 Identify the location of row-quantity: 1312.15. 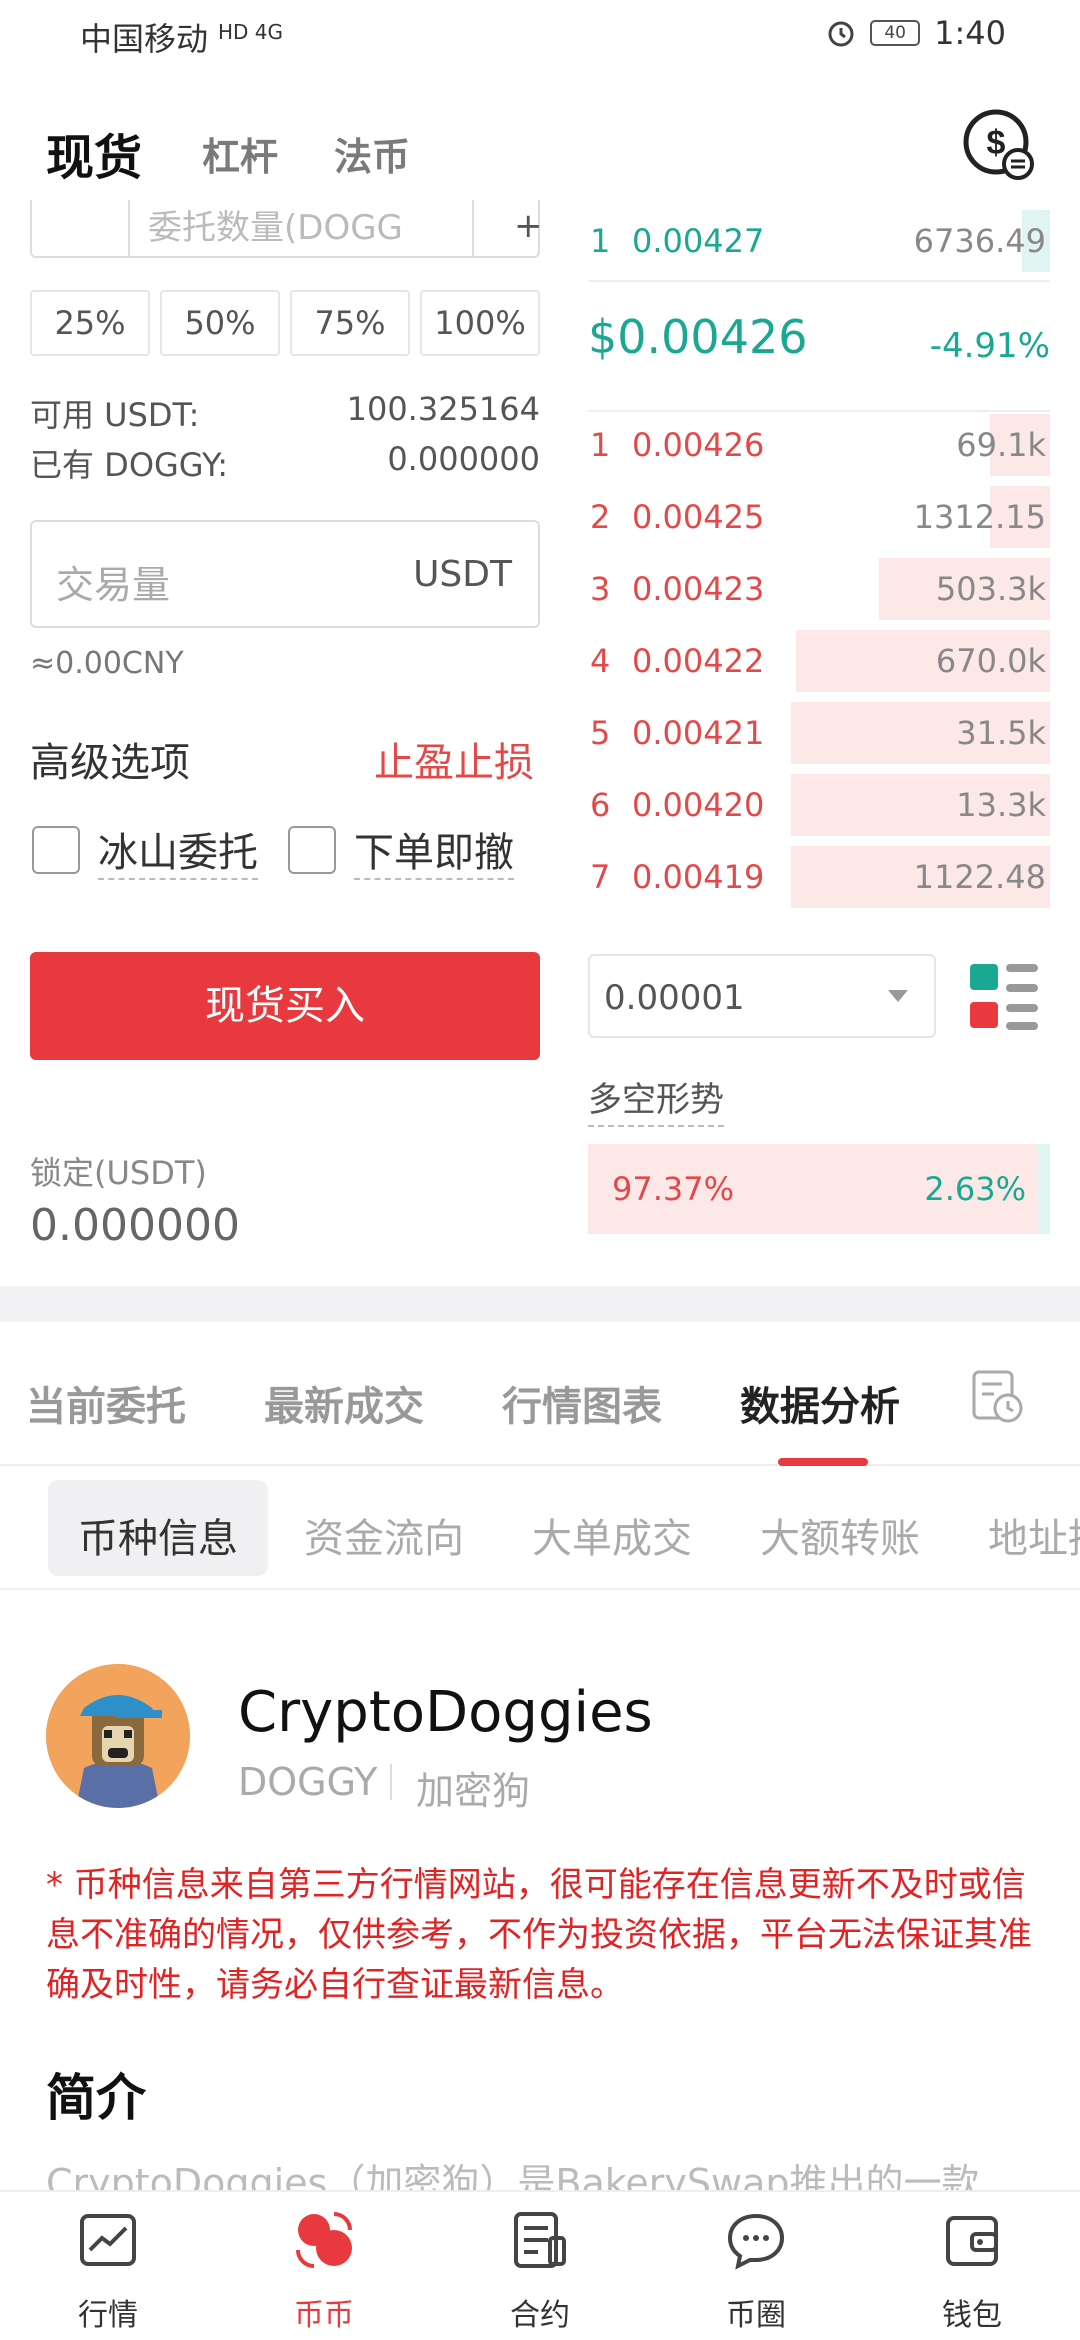
(979, 517).